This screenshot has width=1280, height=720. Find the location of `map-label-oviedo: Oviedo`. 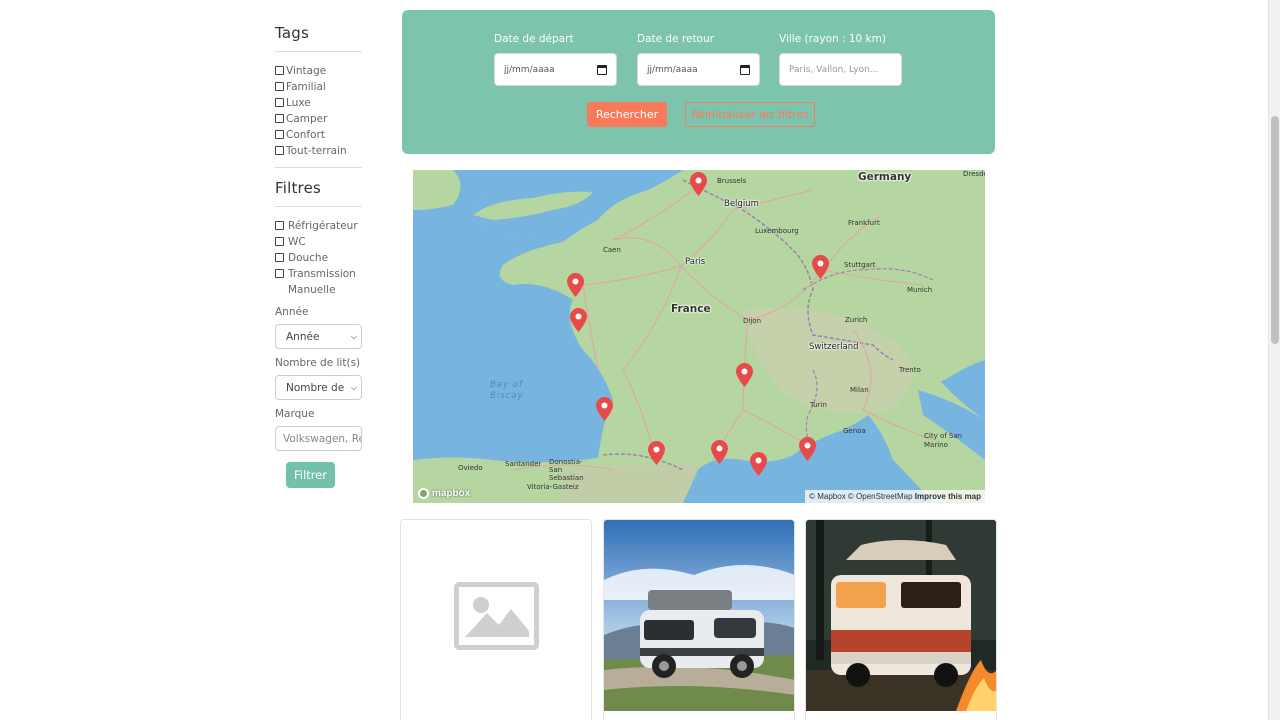

map-label-oviedo: Oviedo is located at coordinates (470, 468).